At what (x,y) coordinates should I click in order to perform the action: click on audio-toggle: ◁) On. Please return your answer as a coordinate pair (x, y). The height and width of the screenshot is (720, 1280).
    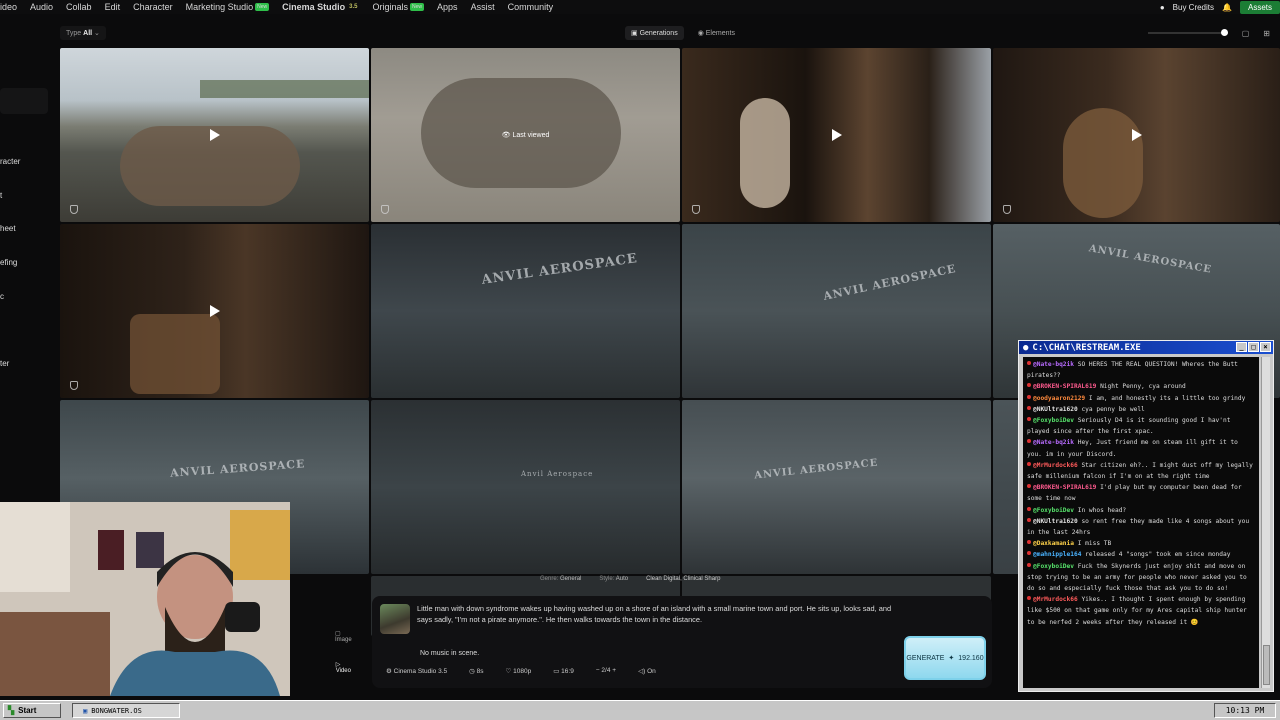
    Looking at the image, I should click on (647, 671).